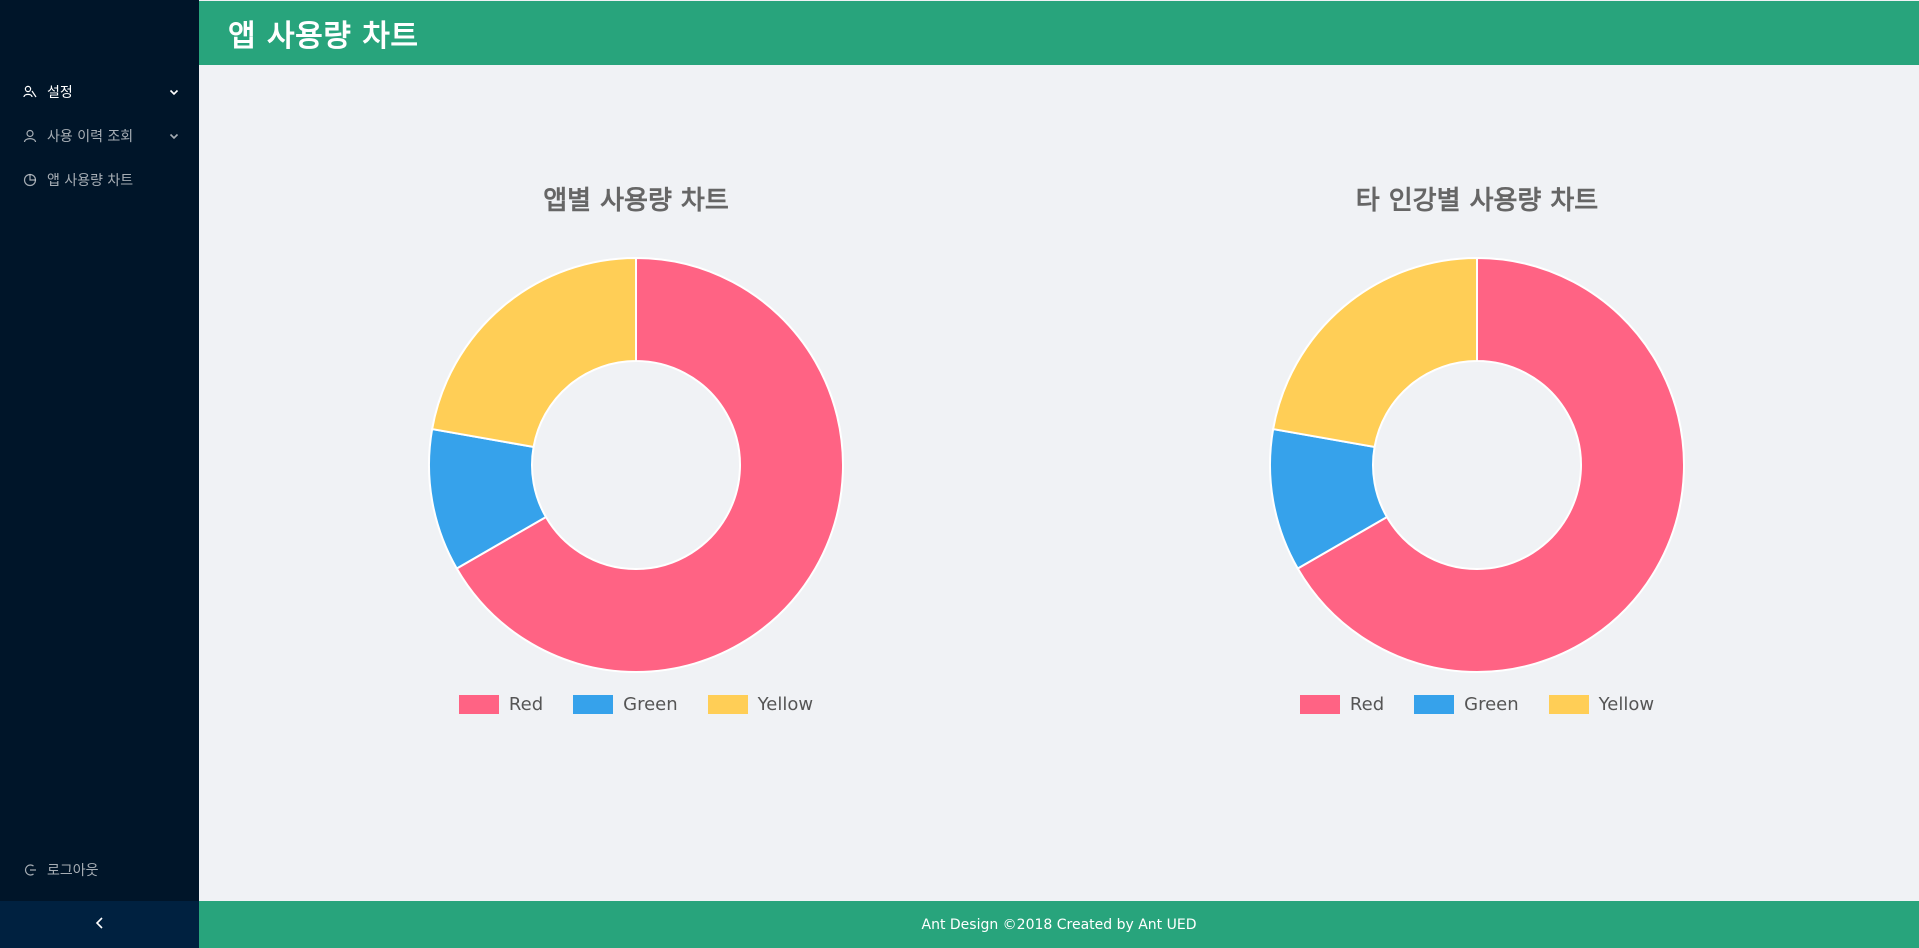  Describe the element at coordinates (1059, 33) in the screenshot. I see `header: 앱 사용량 차트` at that location.